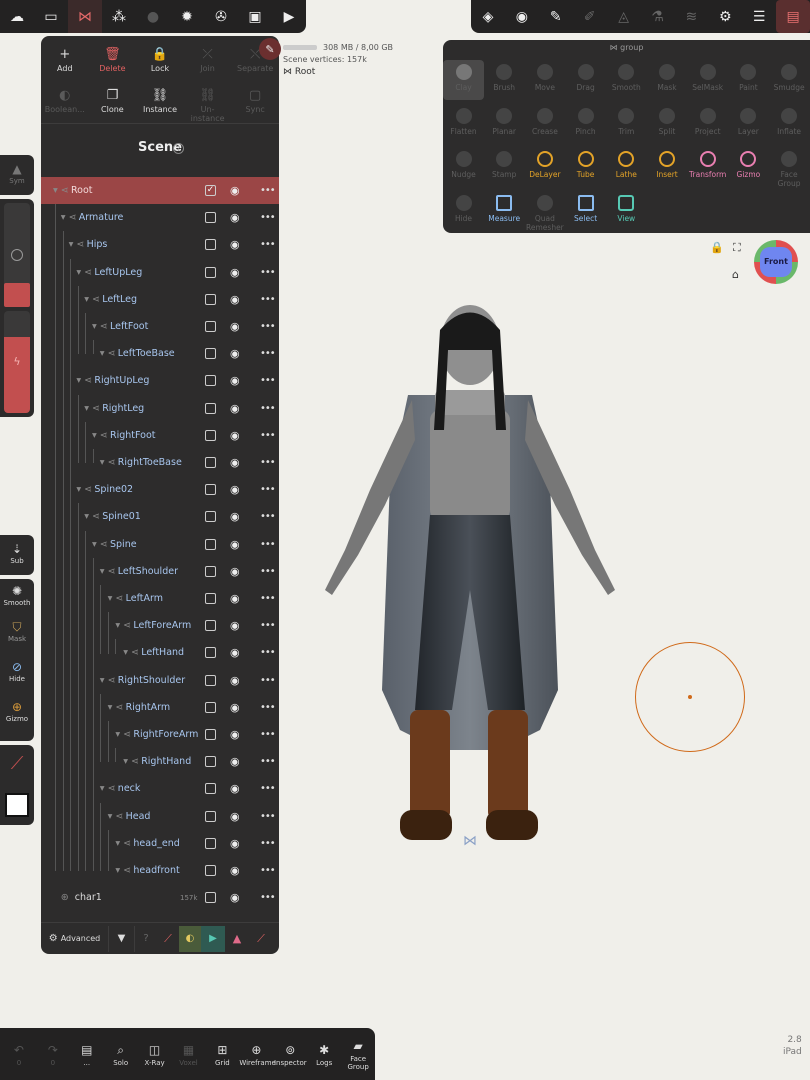 The image size is (810, 1080). What do you see at coordinates (737, 248) in the screenshot?
I see `frame-icon: ⛶` at bounding box center [737, 248].